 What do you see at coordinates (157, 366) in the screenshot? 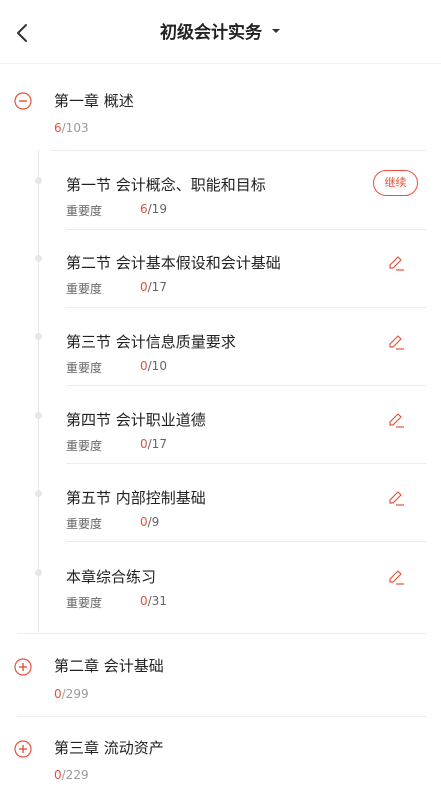
I see `section-total-count: /10` at bounding box center [157, 366].